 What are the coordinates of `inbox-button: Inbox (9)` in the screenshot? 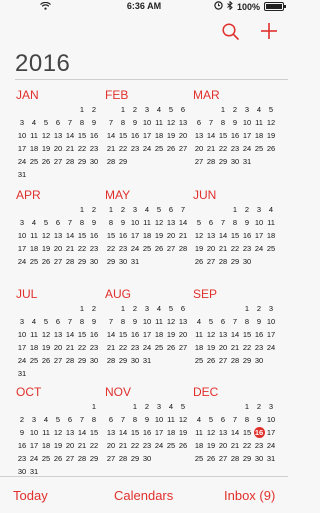 It's located at (249, 495).